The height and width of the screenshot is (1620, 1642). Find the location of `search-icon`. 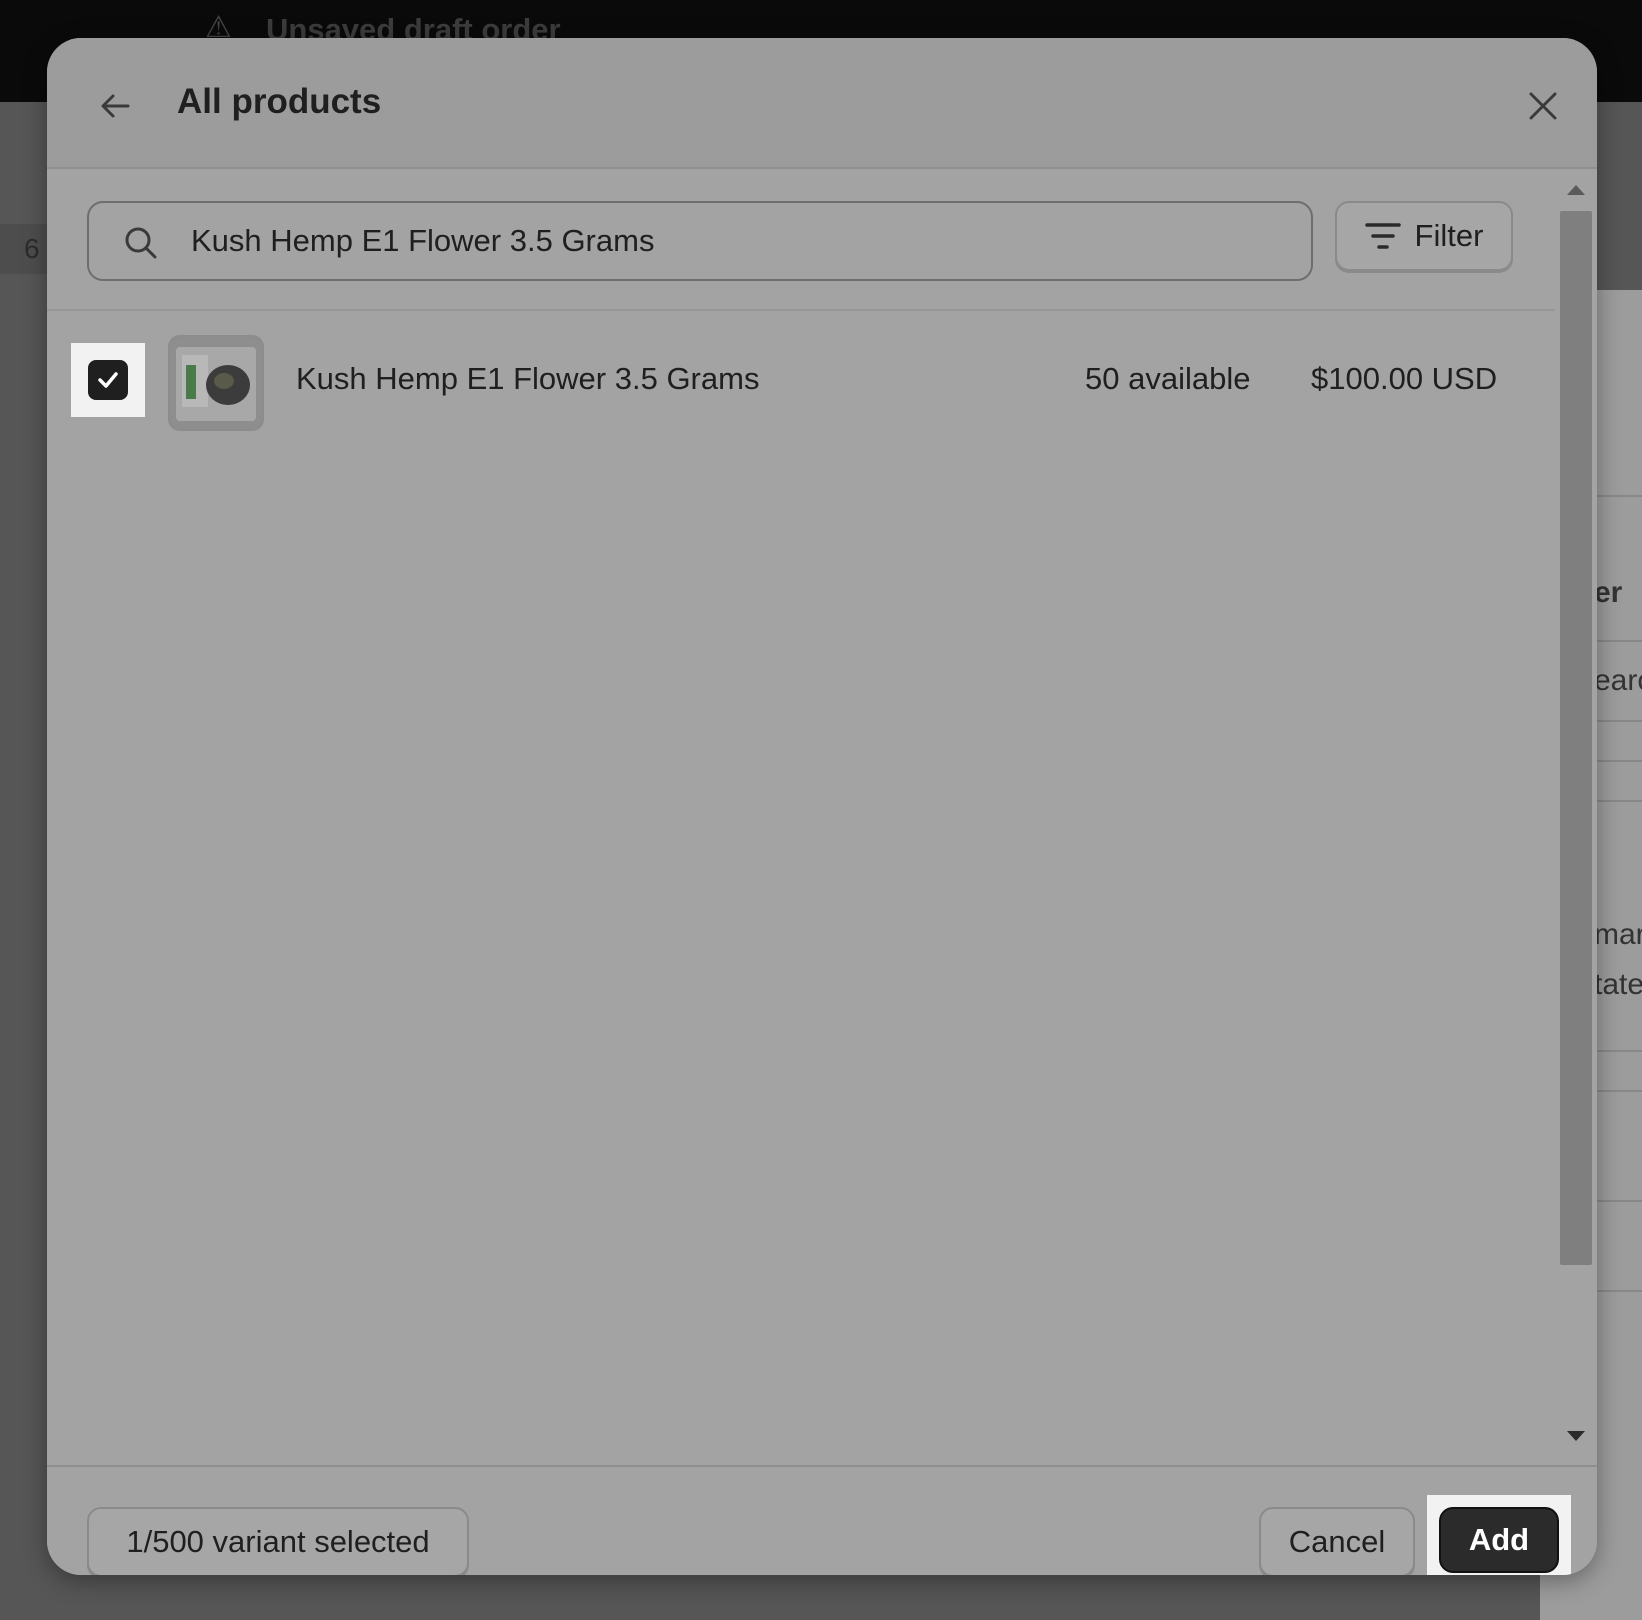

search-icon is located at coordinates (141, 243).